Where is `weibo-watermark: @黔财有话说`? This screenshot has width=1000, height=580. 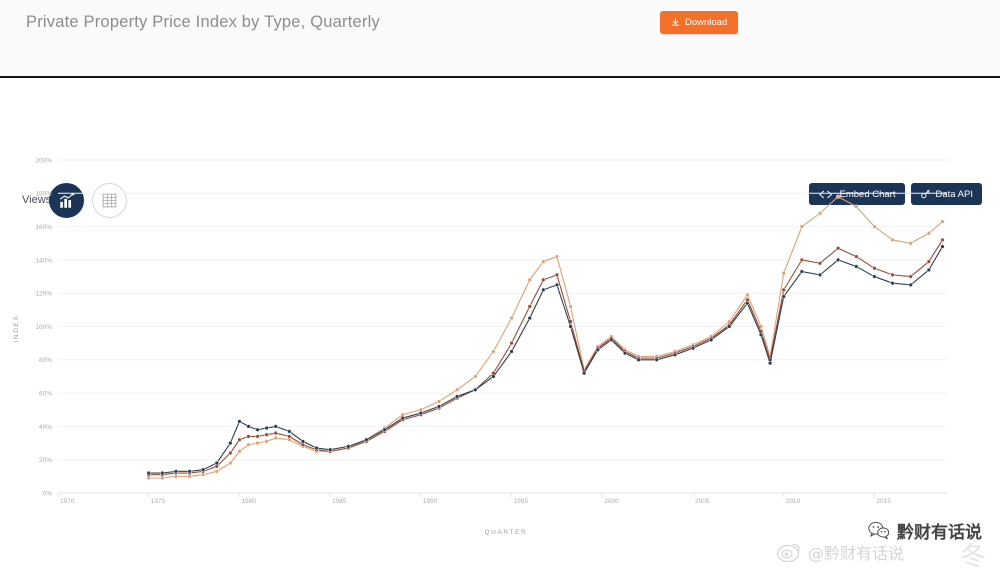 weibo-watermark: @黔财有话说 is located at coordinates (840, 552).